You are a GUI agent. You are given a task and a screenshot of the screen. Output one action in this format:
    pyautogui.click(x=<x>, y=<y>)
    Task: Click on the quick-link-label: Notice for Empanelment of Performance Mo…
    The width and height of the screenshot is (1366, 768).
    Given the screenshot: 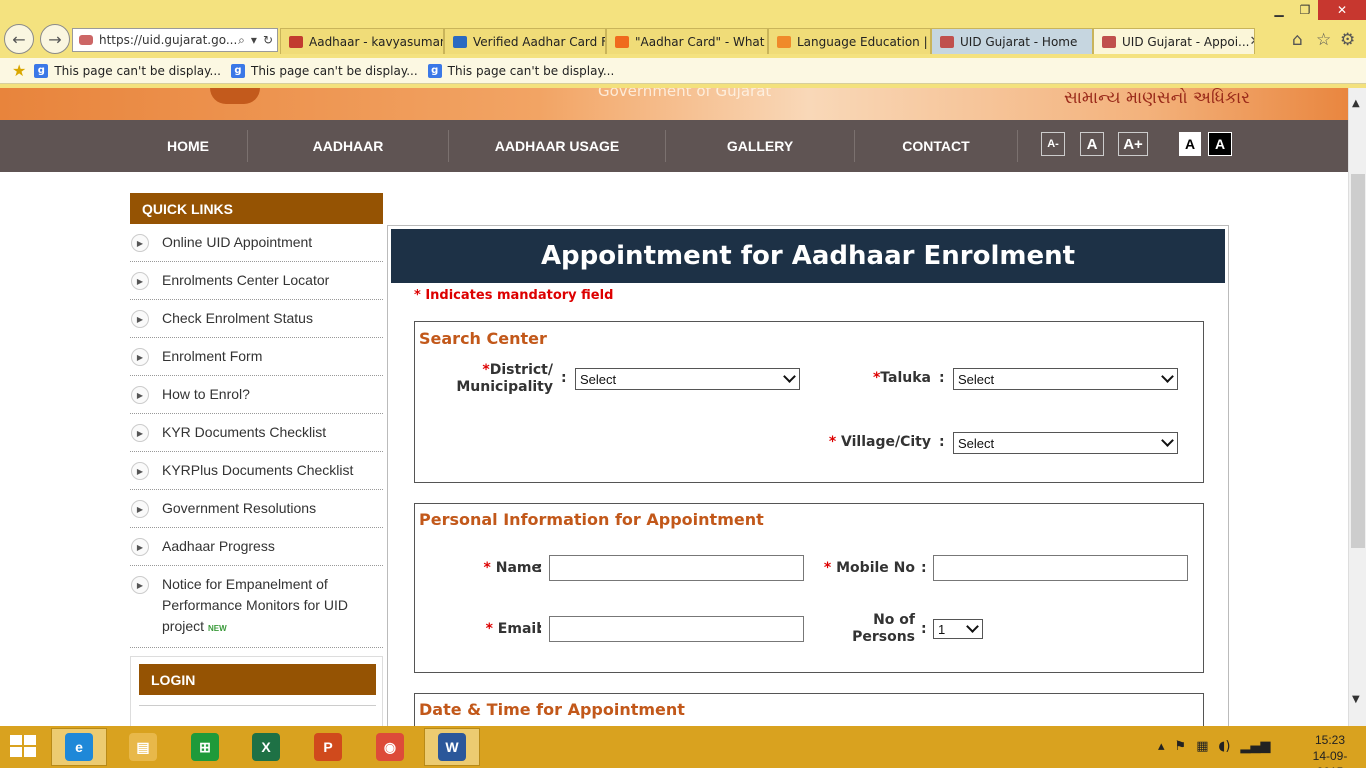 What is the action you would take?
    pyautogui.click(x=272, y=606)
    